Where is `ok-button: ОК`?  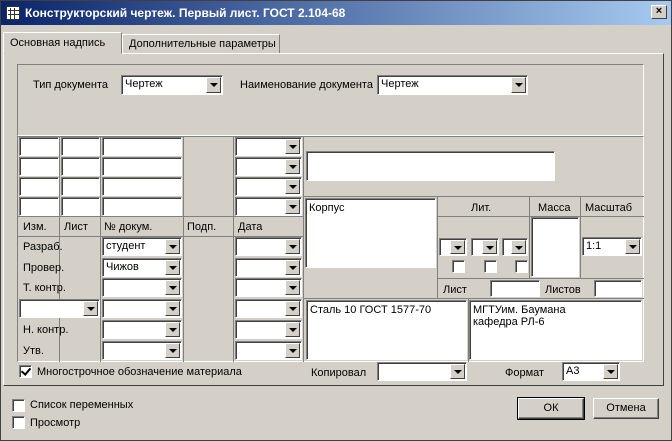
ok-button: ОК is located at coordinates (551, 408).